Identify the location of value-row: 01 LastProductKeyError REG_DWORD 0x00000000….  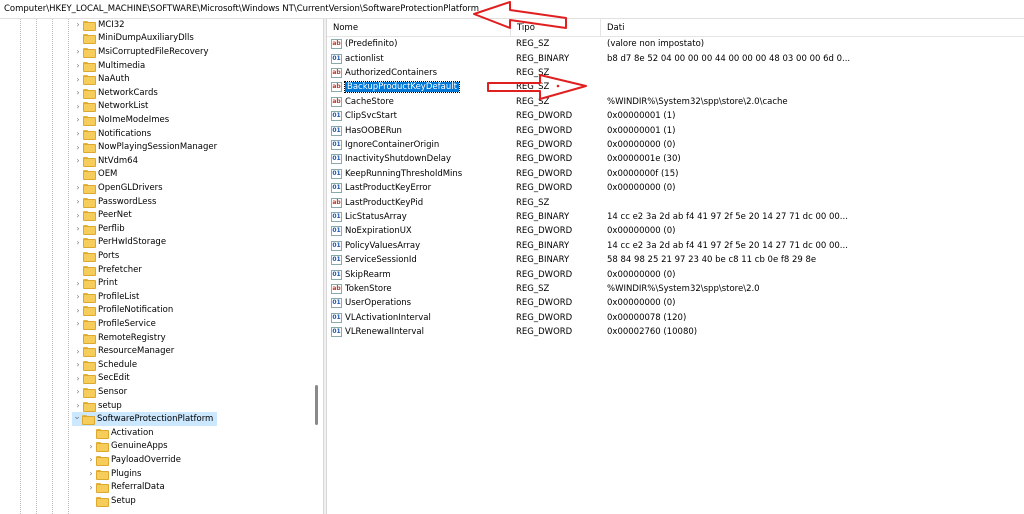
(675, 188).